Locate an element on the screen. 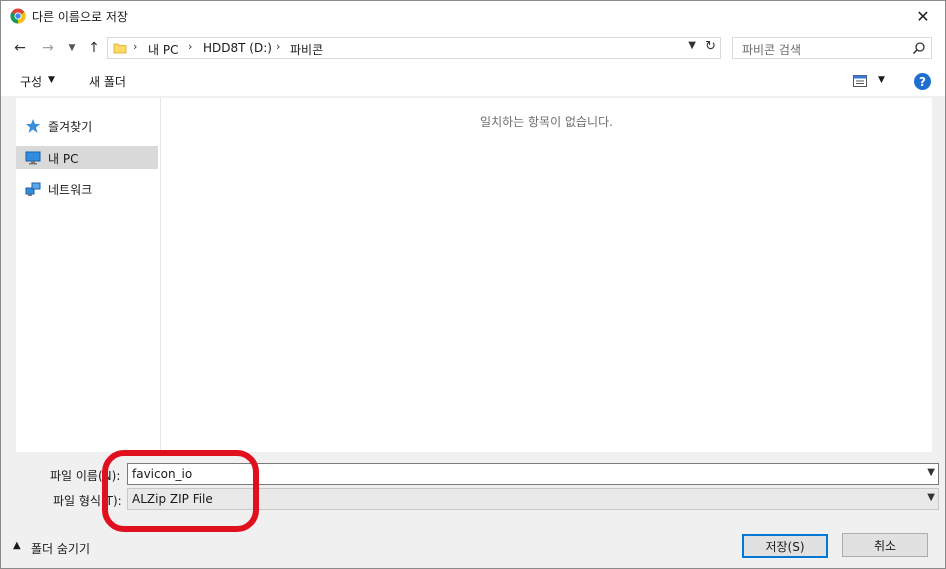 This screenshot has height=569, width=946. sidebar-item-network: 네트워크 is located at coordinates (87, 188).